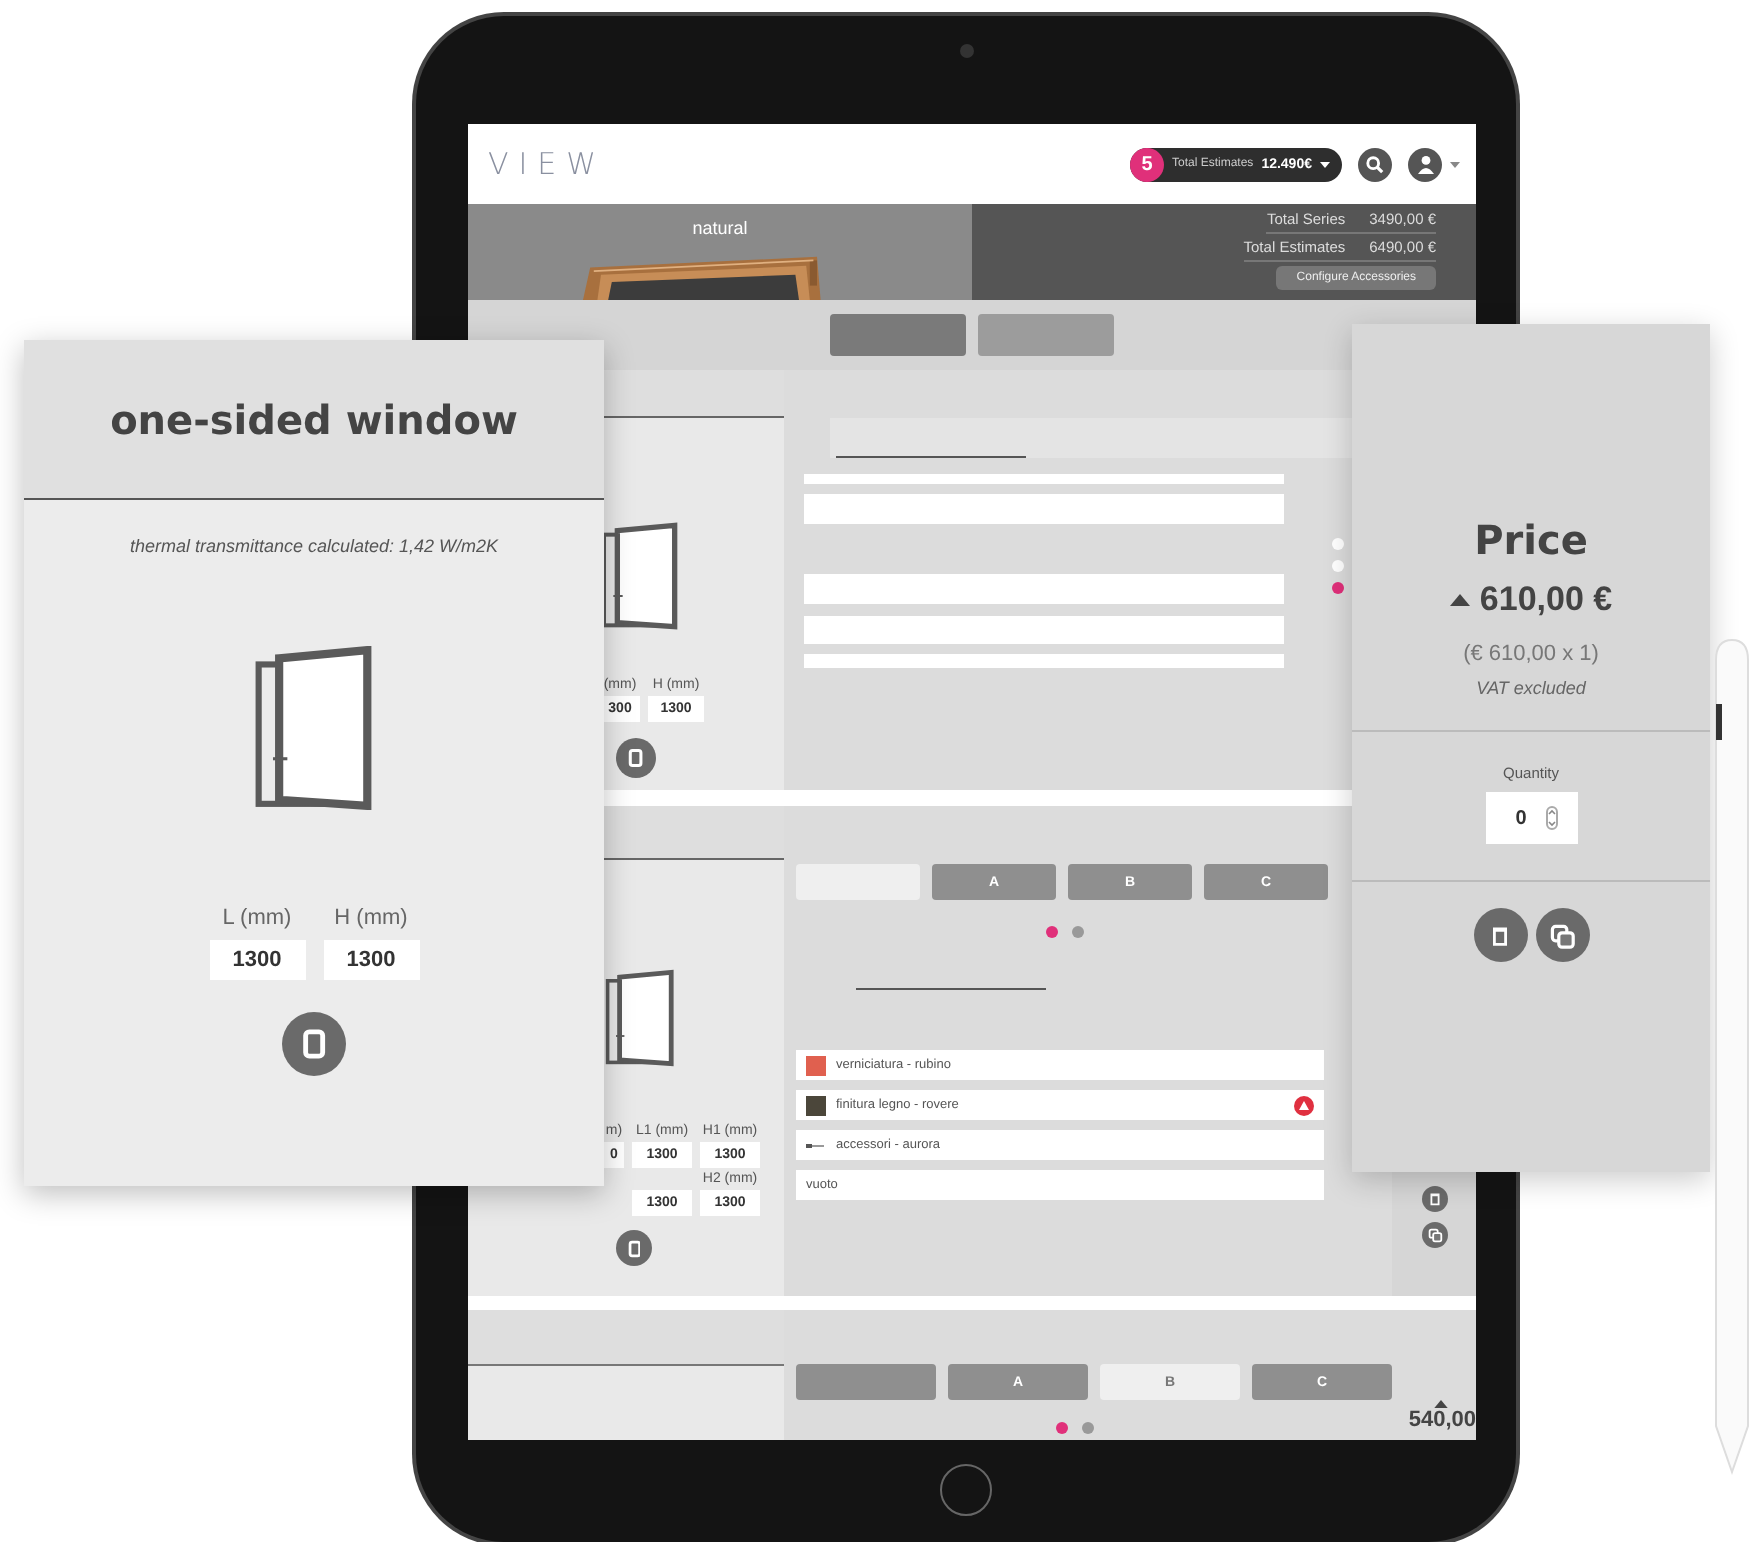  Describe the element at coordinates (1531, 654) in the screenshot. I see `price-breakdown: (€ 610,00 x 1)` at that location.